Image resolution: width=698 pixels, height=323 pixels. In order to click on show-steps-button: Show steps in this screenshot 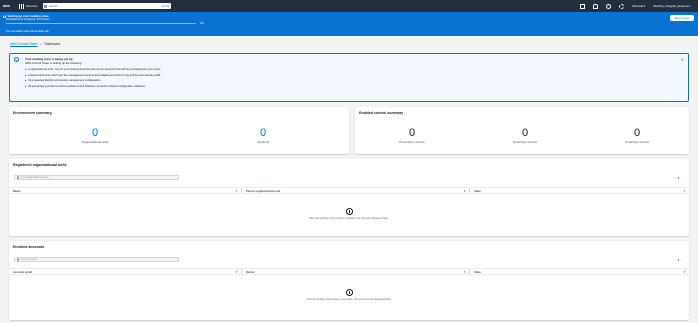, I will do `click(681, 18)`.